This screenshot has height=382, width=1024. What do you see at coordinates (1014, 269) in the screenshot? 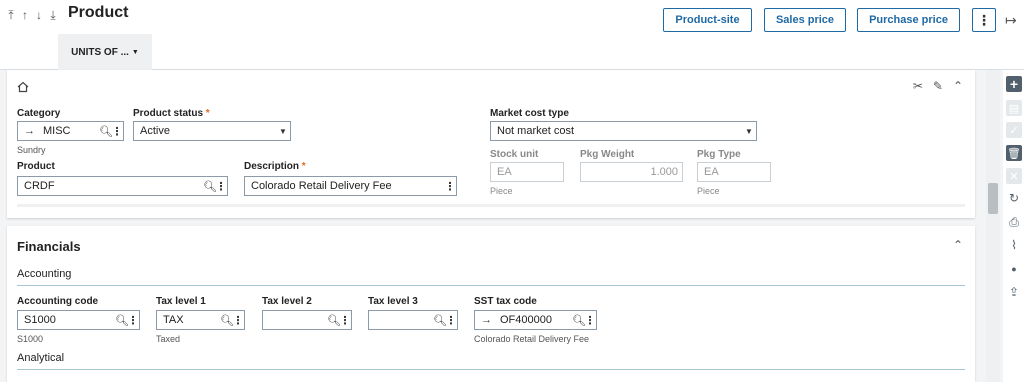
I see `comment-icon: ●` at bounding box center [1014, 269].